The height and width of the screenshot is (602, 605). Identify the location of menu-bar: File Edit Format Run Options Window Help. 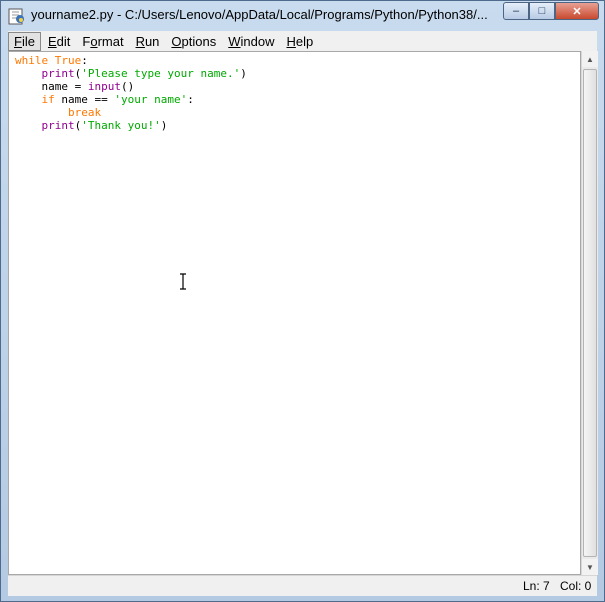
(302, 41).